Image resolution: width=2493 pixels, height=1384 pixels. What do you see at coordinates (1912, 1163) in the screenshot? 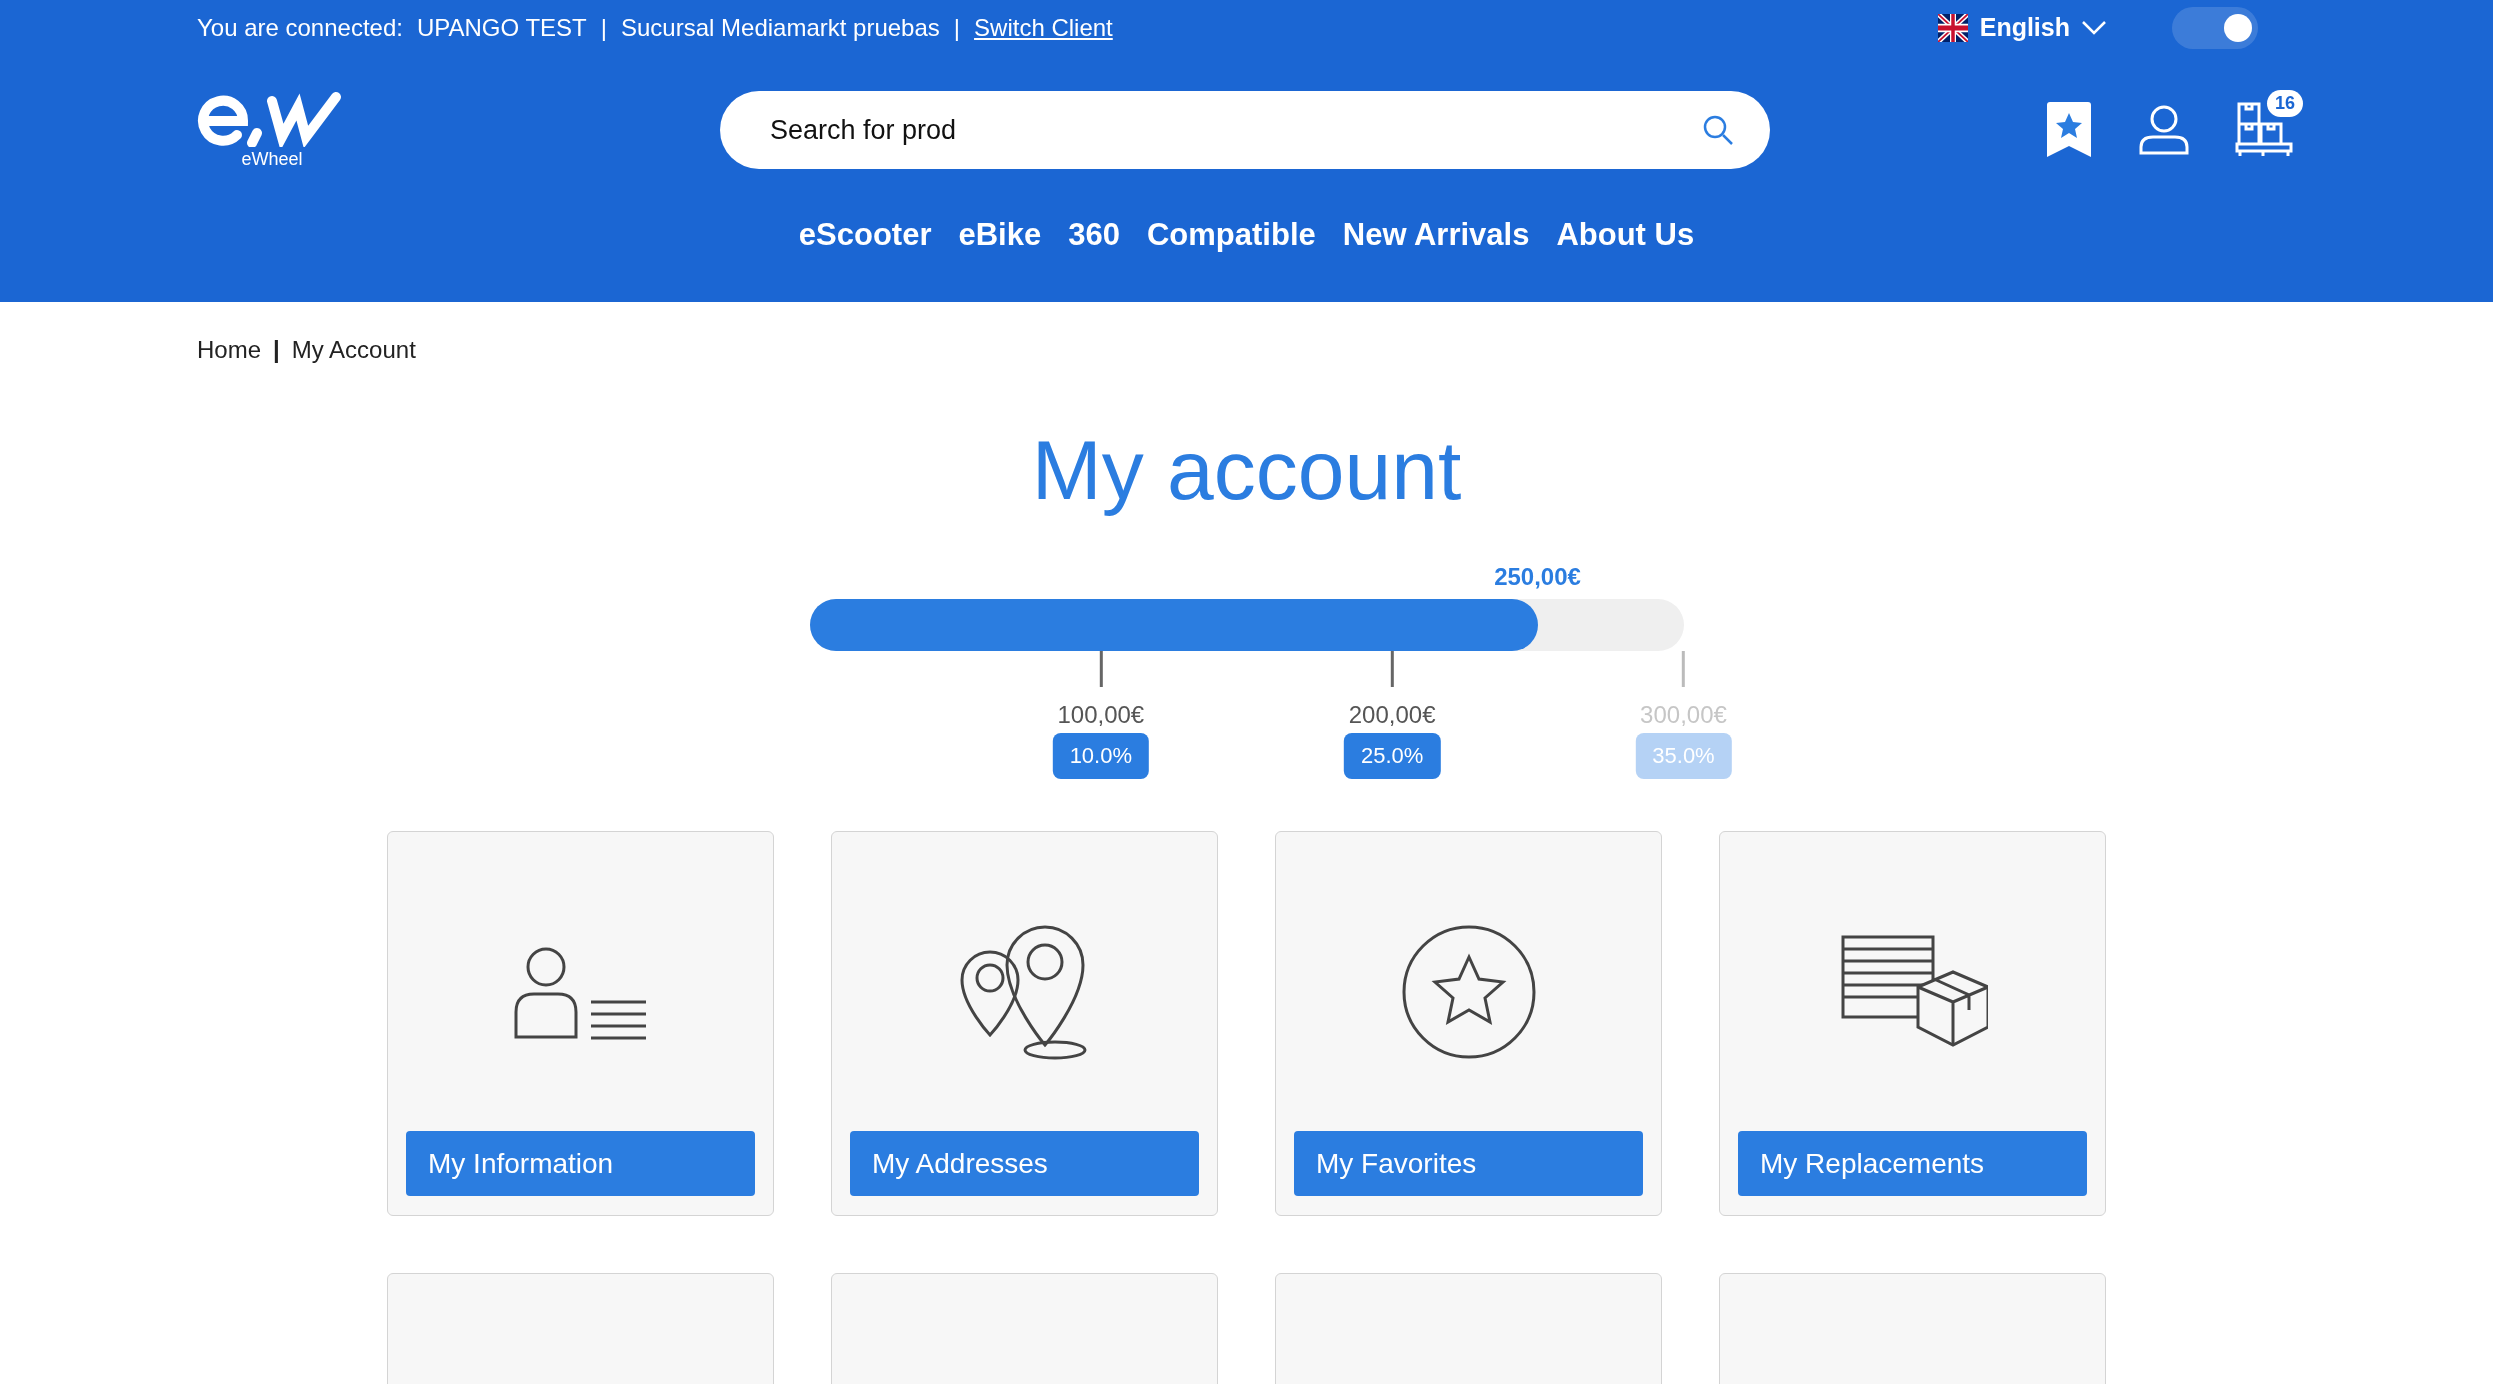
I see `card-button: My Replacements` at bounding box center [1912, 1163].